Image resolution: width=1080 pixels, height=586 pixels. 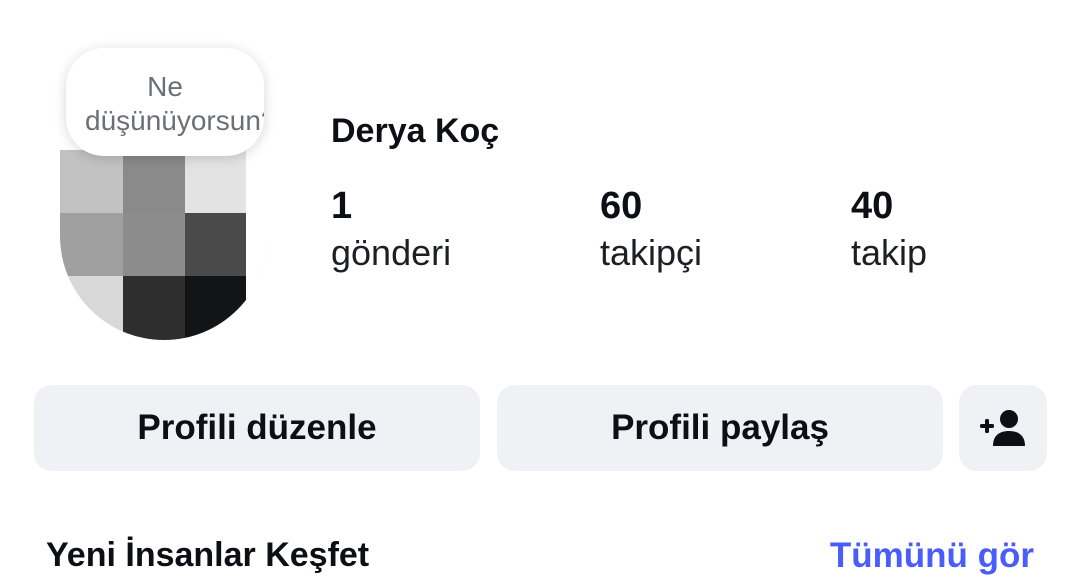 I want to click on profile-name: Derya Koç, so click(x=415, y=131).